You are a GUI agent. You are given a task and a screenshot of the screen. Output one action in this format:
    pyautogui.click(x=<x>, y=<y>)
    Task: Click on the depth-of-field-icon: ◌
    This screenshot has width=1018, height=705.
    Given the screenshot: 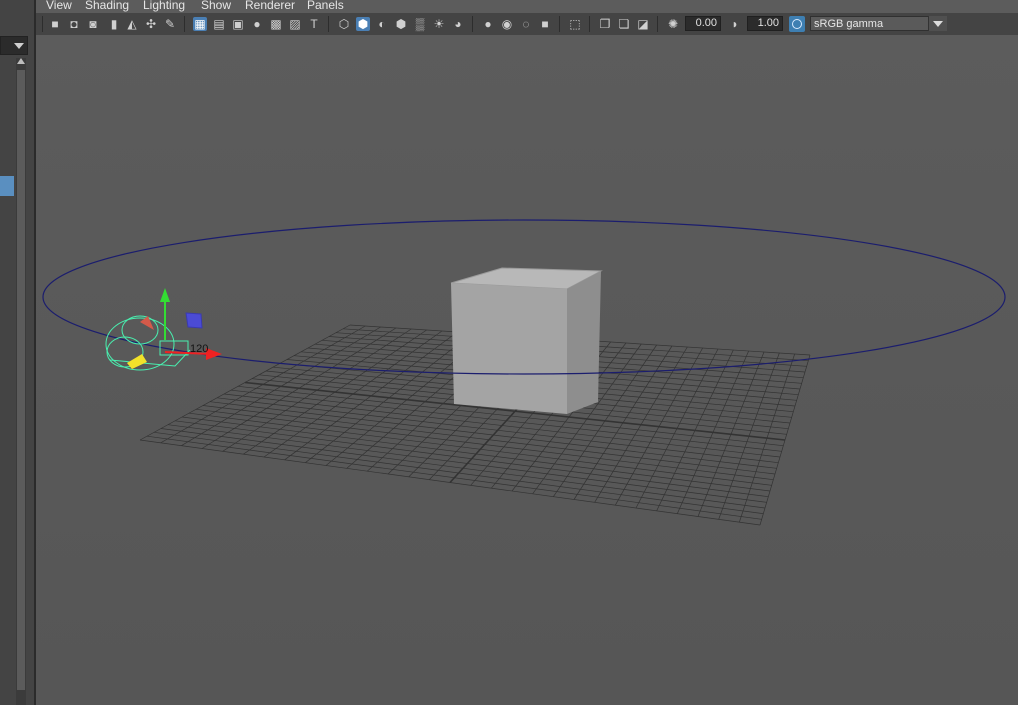 What is the action you would take?
    pyautogui.click(x=526, y=24)
    